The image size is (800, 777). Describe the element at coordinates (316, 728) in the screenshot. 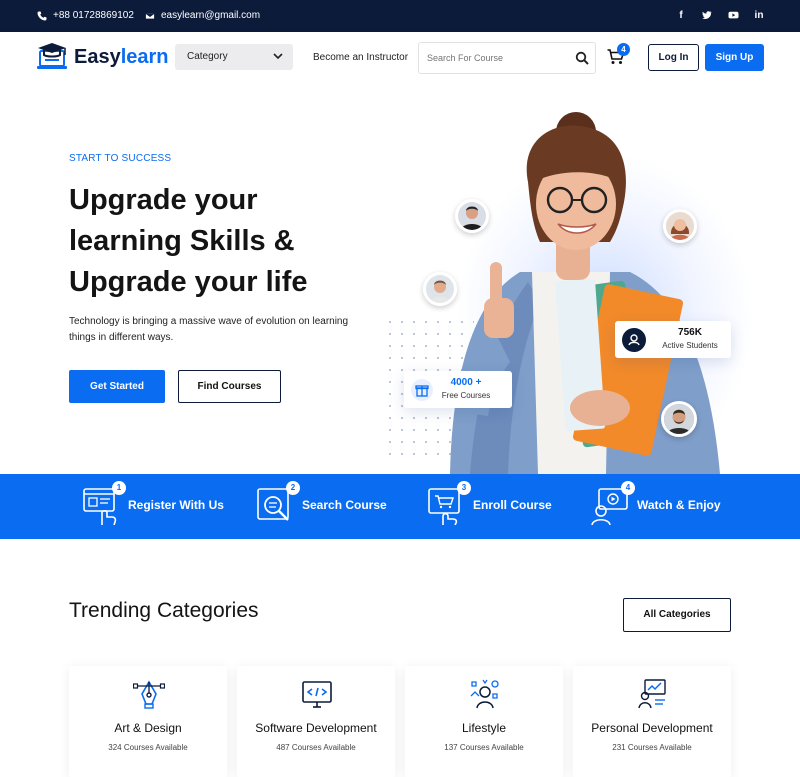

I see `category-name: Software Development` at that location.